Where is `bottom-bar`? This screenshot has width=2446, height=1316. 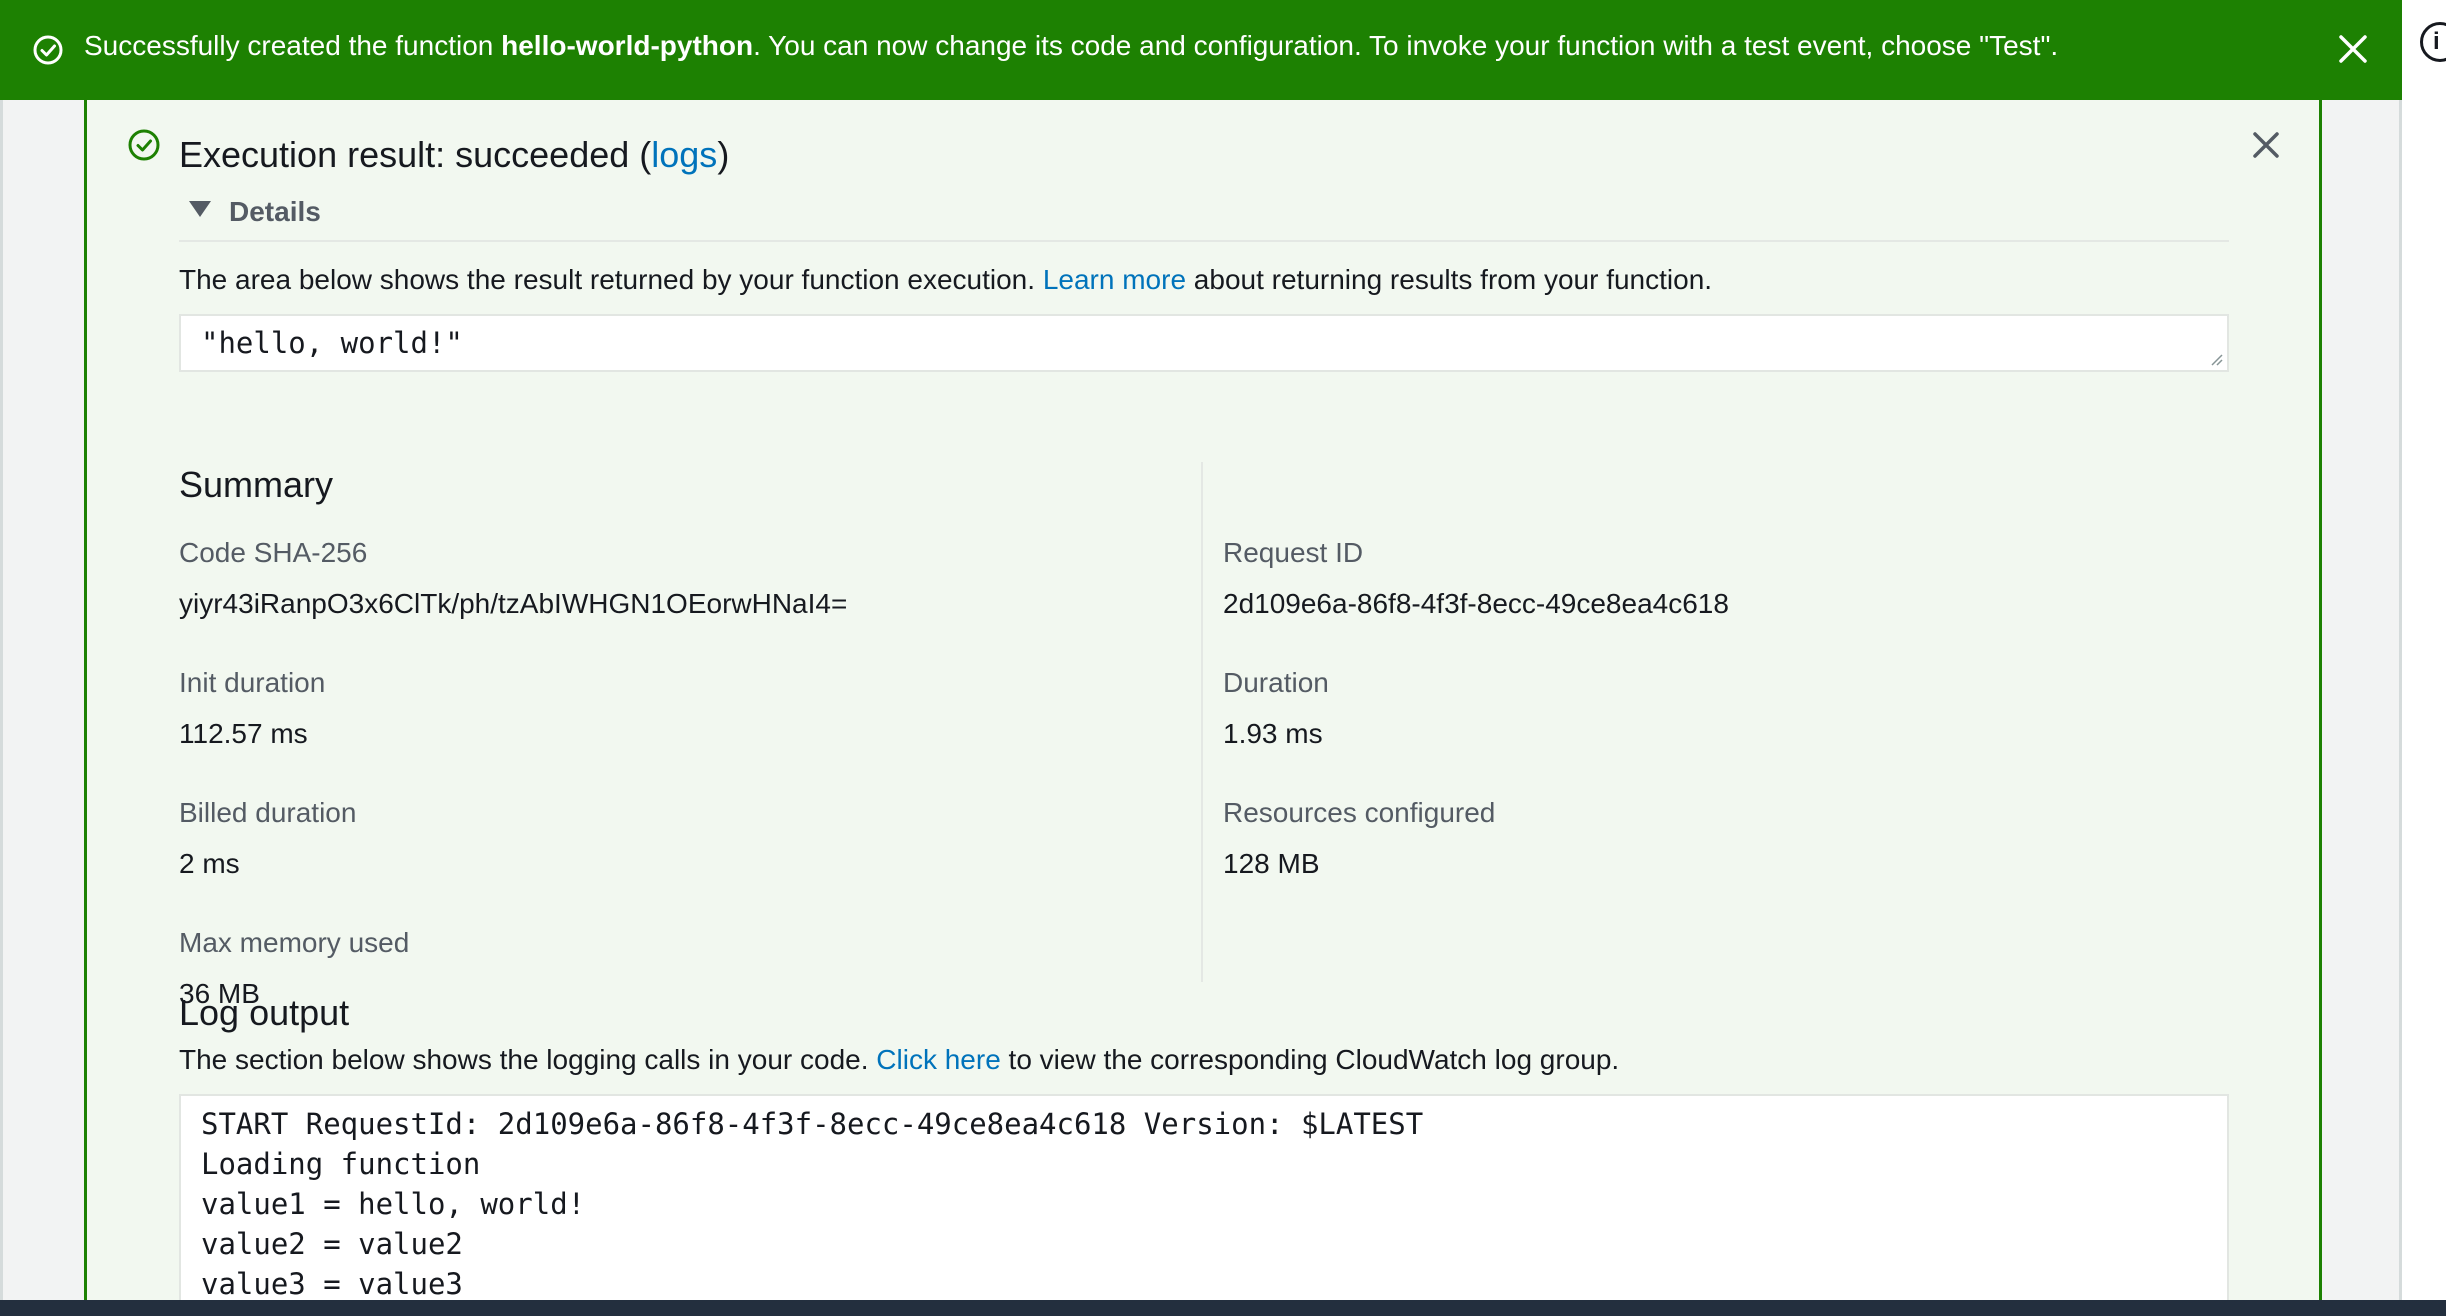
bottom-bar is located at coordinates (1223, 1308).